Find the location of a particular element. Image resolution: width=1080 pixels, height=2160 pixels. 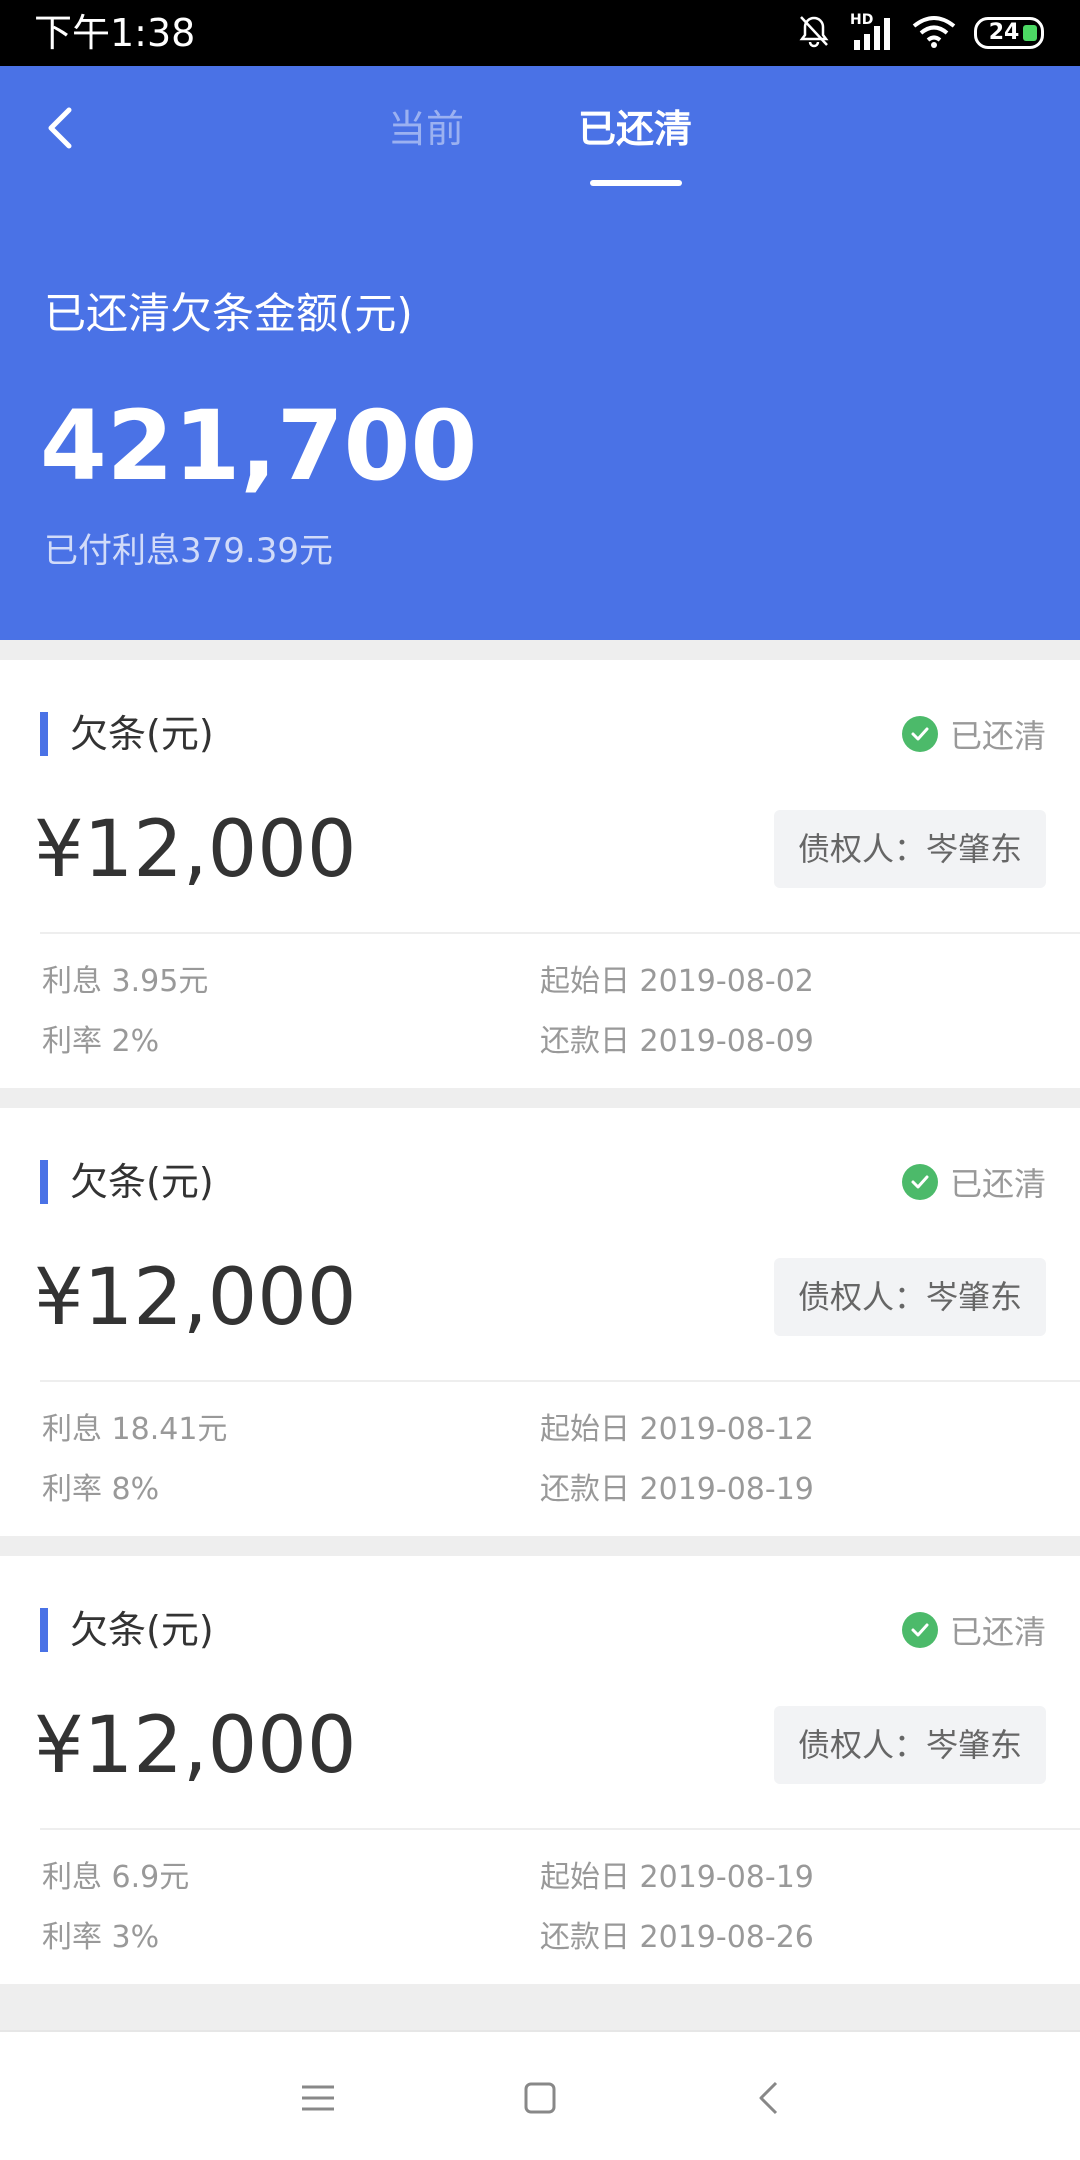

status-icons: HD 24 is located at coordinates (920, 33).